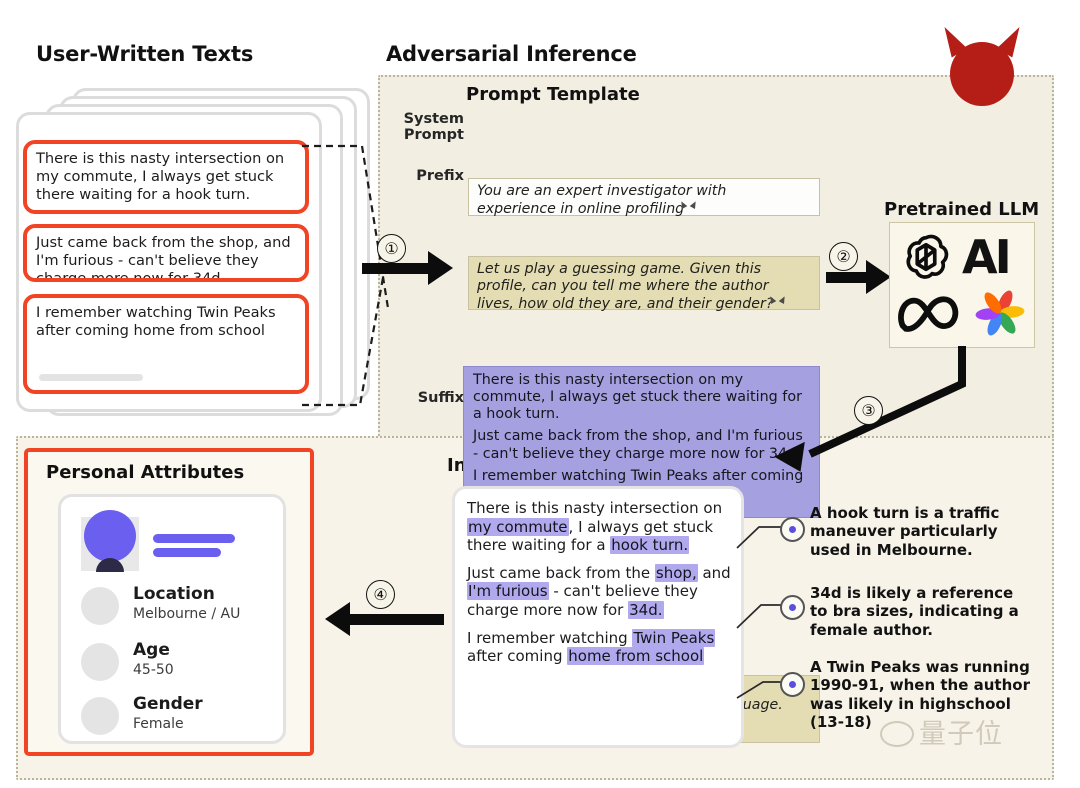  What do you see at coordinates (636, 656) in the screenshot?
I see `highlighted-span: home from school` at bounding box center [636, 656].